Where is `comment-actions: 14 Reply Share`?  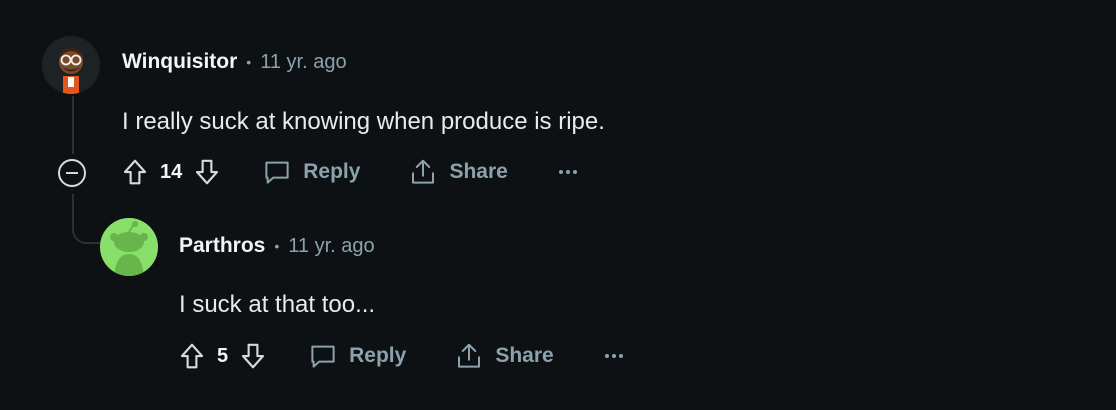 comment-actions: 14 Reply Share is located at coordinates (349, 172).